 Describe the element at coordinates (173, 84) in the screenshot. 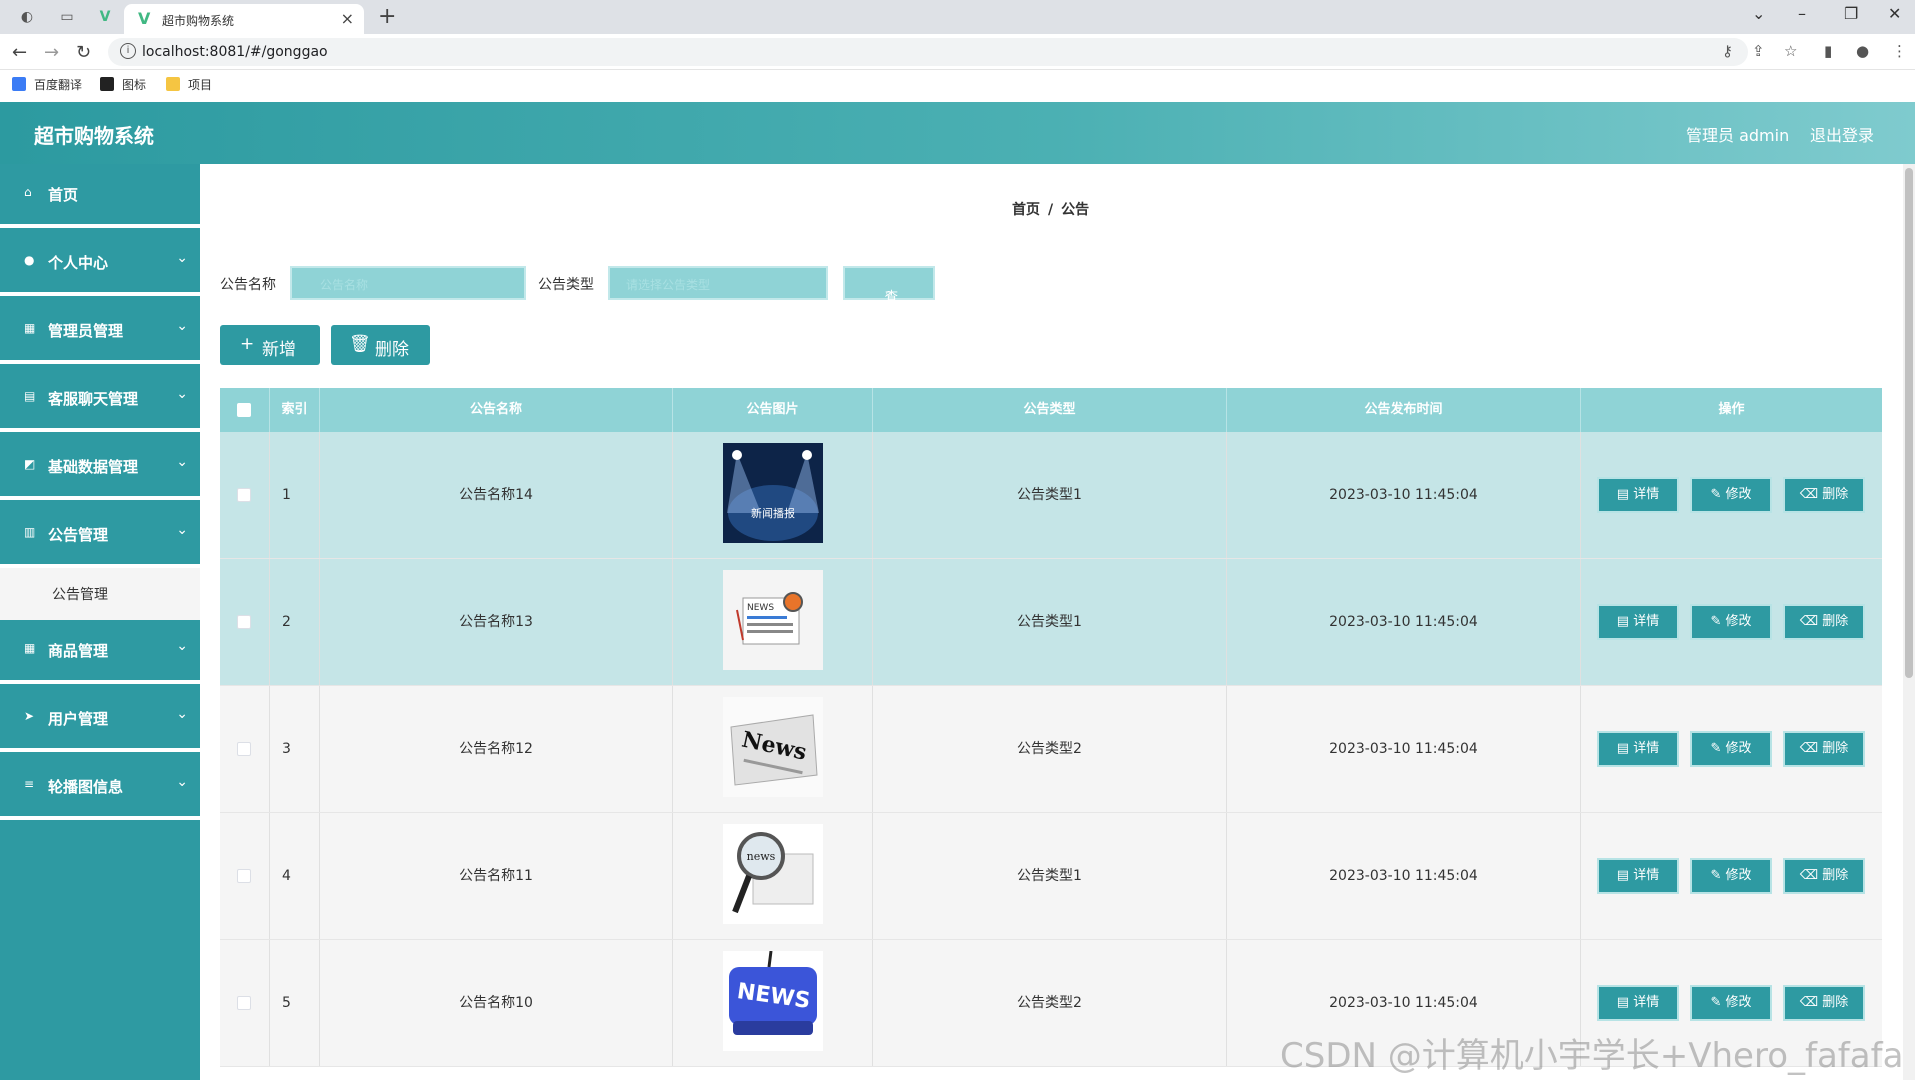

I see `folder-icon` at that location.